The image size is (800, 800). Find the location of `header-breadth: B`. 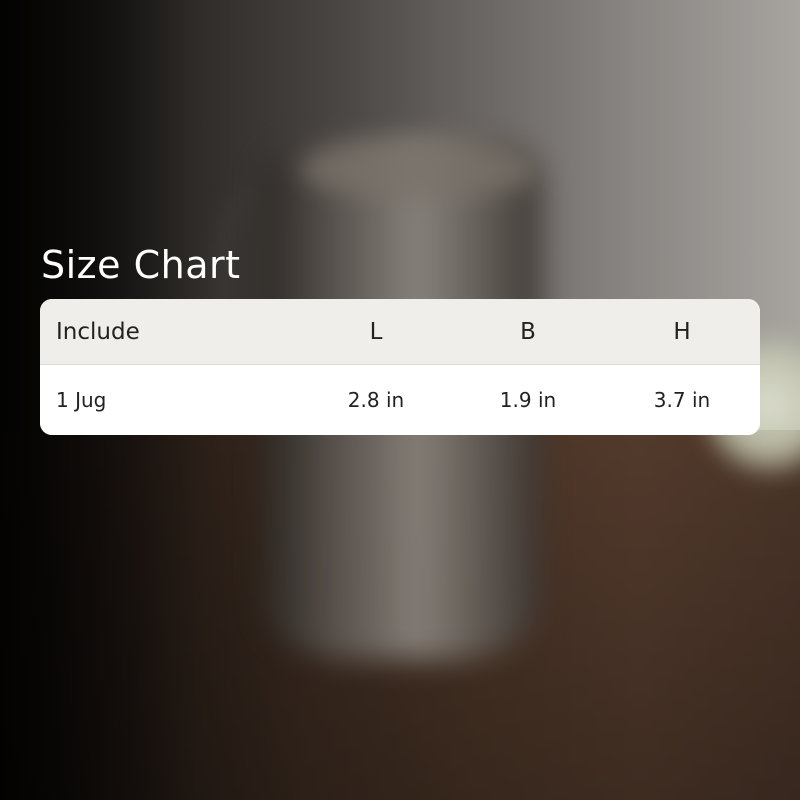

header-breadth: B is located at coordinates (528, 331).